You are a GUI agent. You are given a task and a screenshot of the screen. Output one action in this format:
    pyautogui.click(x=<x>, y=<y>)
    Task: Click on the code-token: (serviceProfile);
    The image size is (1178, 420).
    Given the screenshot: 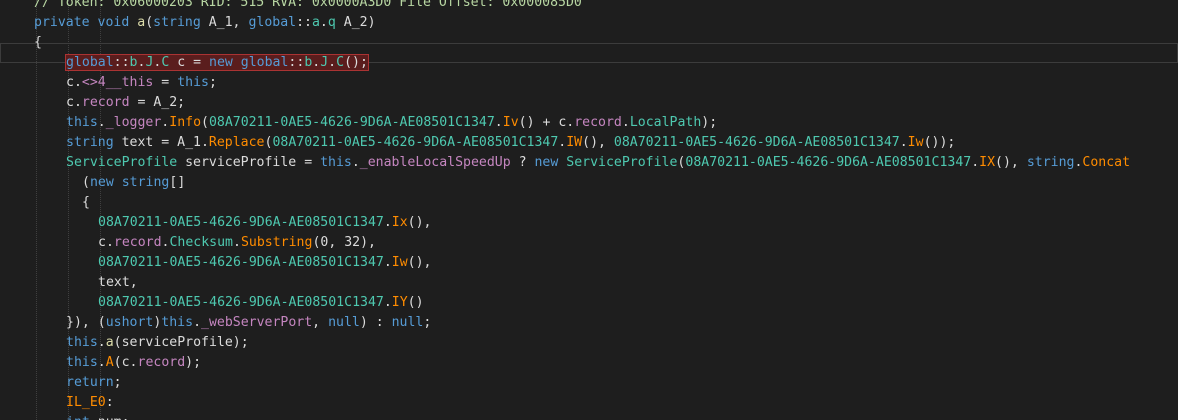 What is the action you would take?
    pyautogui.click(x=181, y=342)
    